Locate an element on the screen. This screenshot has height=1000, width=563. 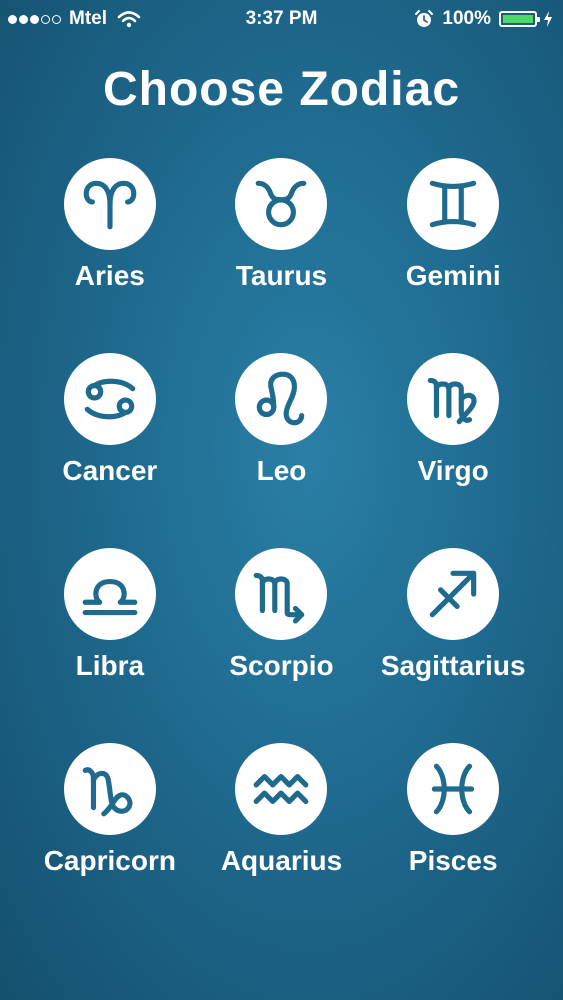
alarm-clock-icon is located at coordinates (424, 18).